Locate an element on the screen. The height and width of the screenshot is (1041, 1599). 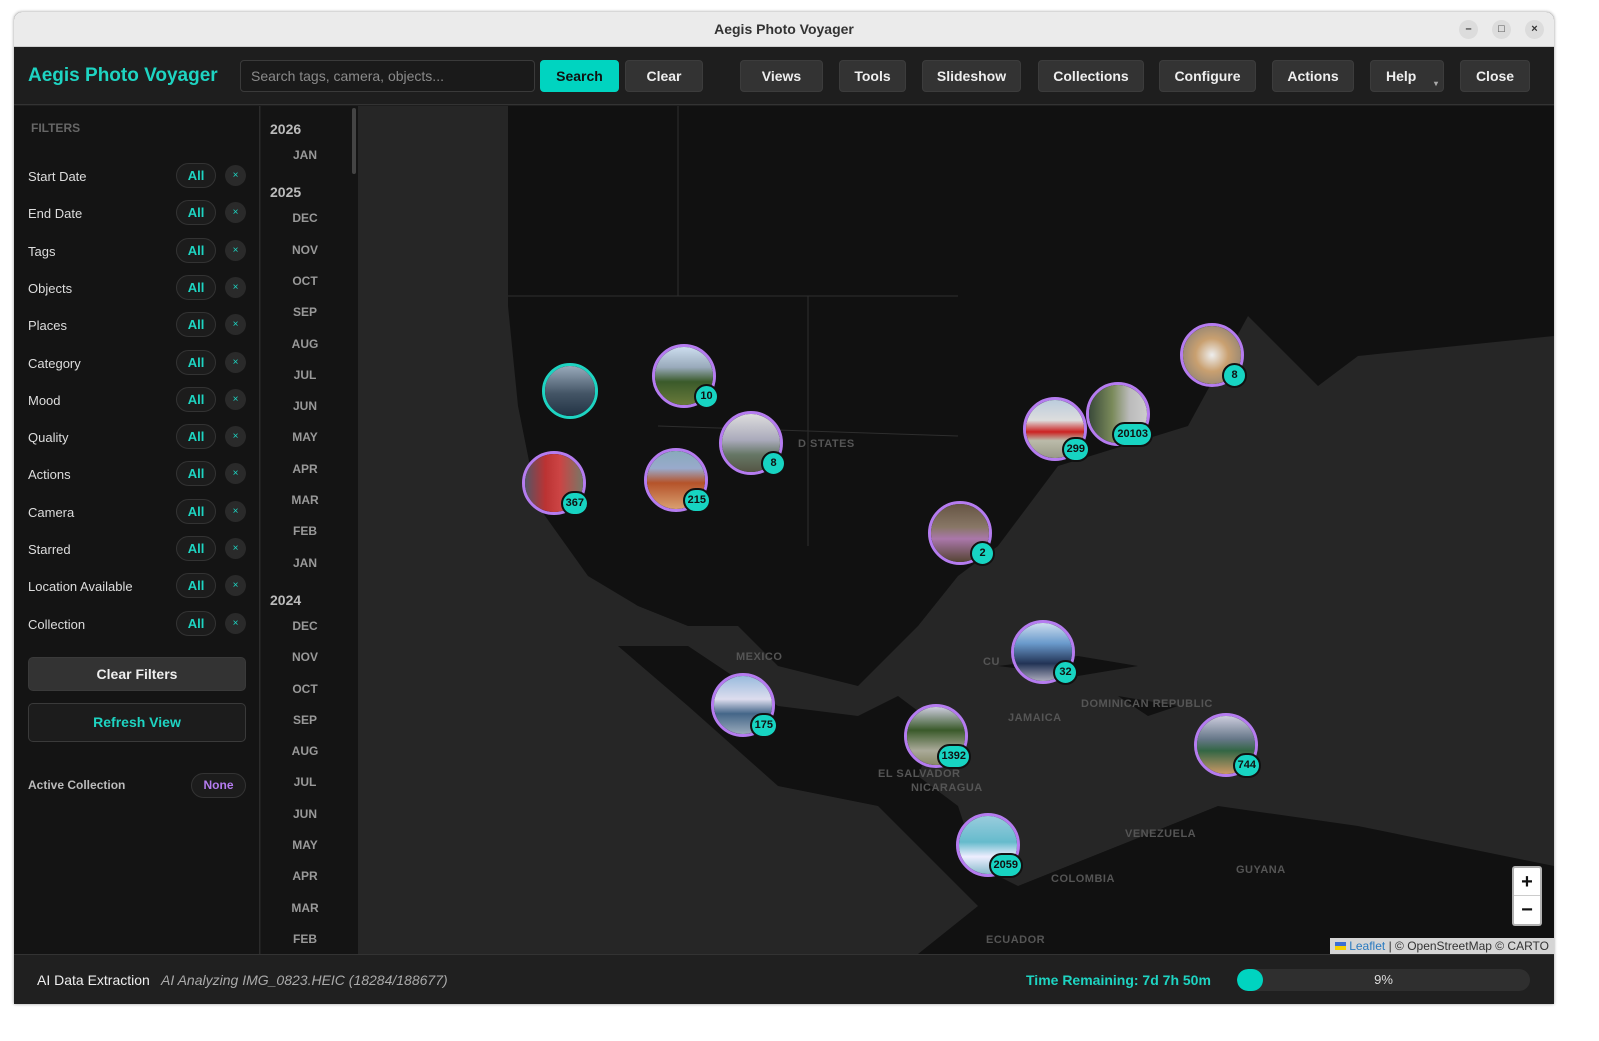
menu-help: Help ▾ is located at coordinates (1407, 76).